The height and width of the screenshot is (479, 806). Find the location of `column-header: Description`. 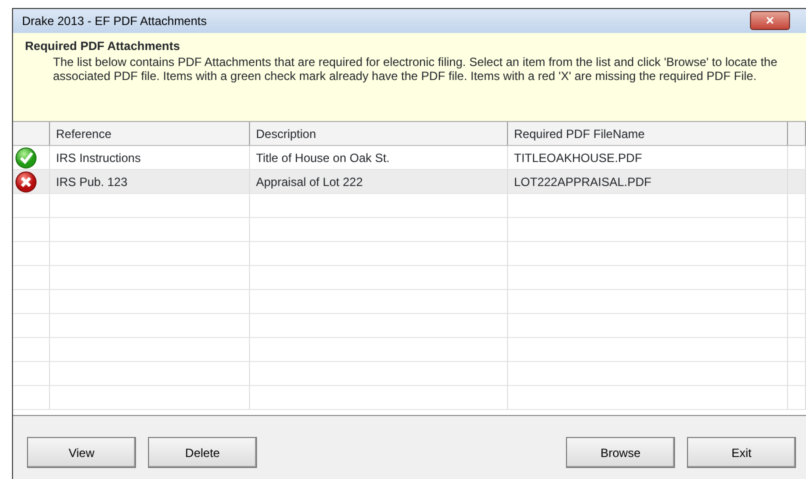

column-header: Description is located at coordinates (379, 133).